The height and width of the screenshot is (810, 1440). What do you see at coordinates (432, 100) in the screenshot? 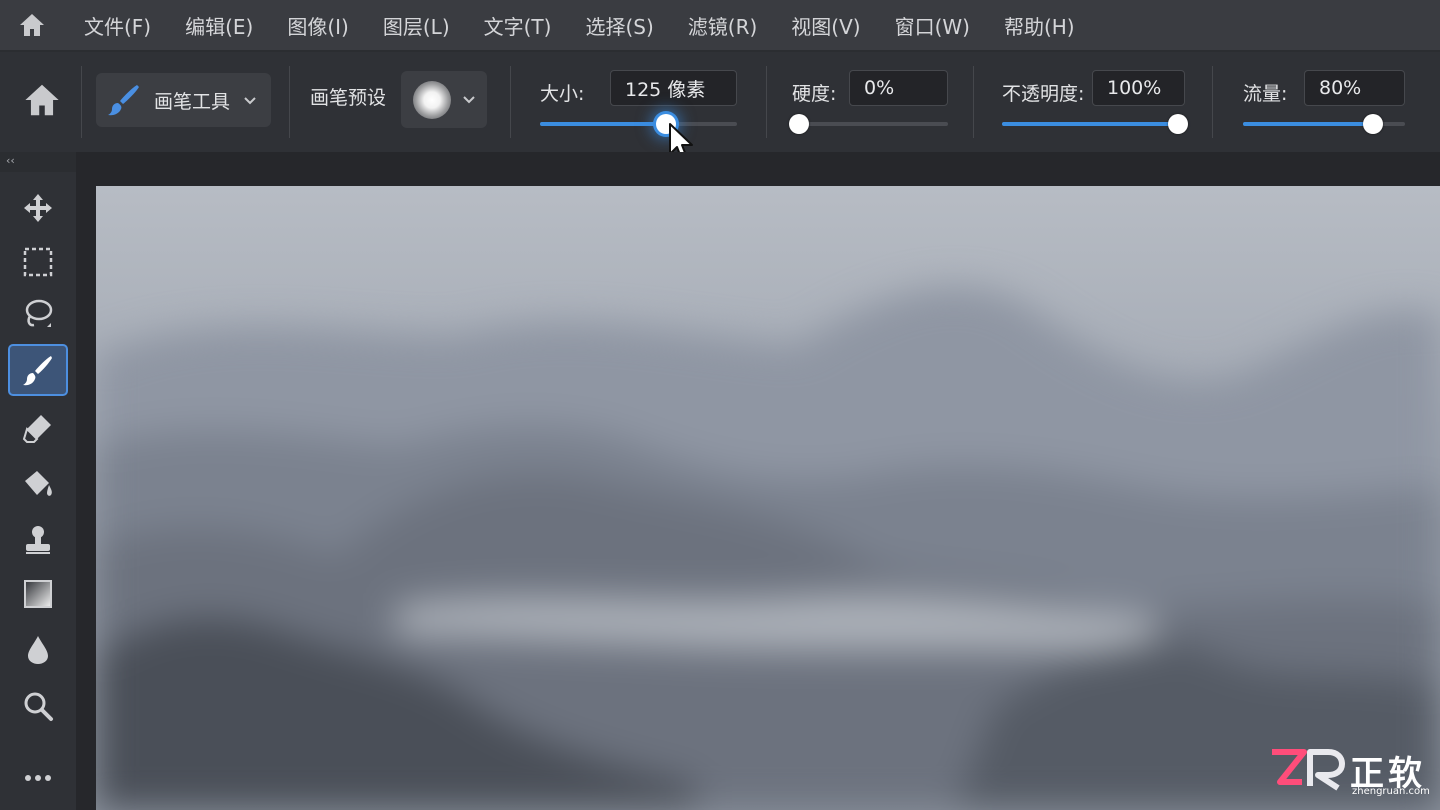
I see `soft-brush-preview` at bounding box center [432, 100].